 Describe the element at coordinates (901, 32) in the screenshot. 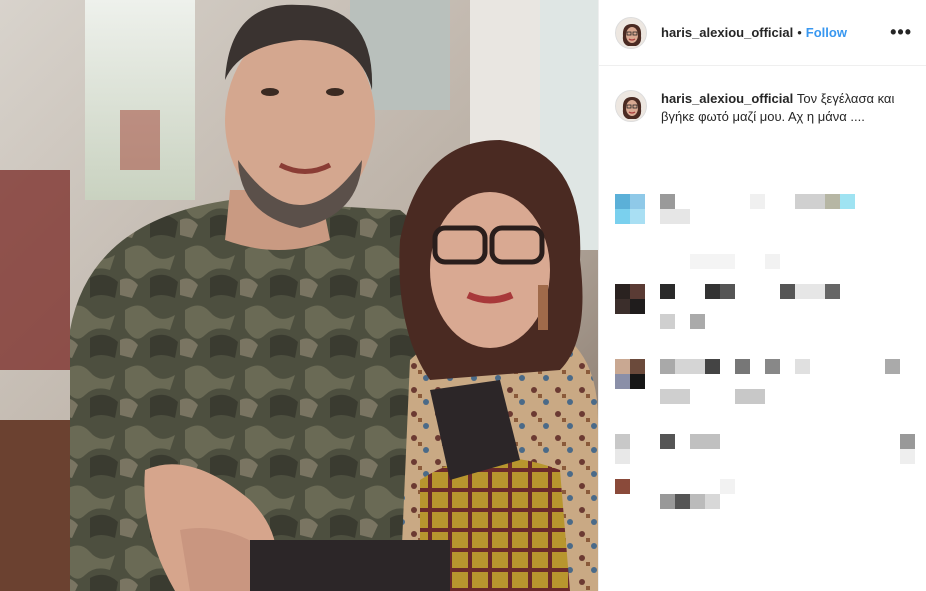

I see `more-options-icon: •••` at that location.